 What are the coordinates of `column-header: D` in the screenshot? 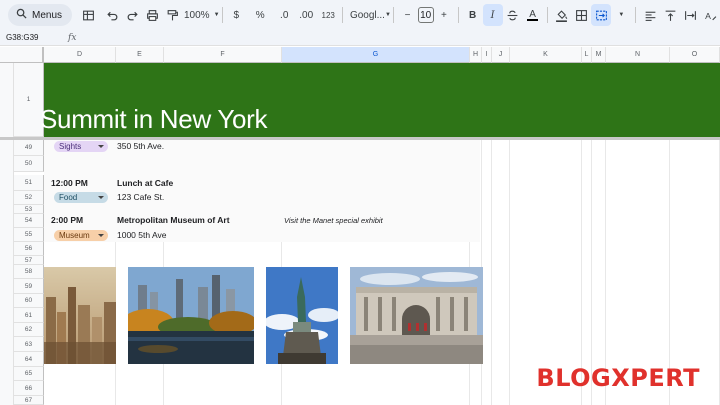 It's located at (80, 55).